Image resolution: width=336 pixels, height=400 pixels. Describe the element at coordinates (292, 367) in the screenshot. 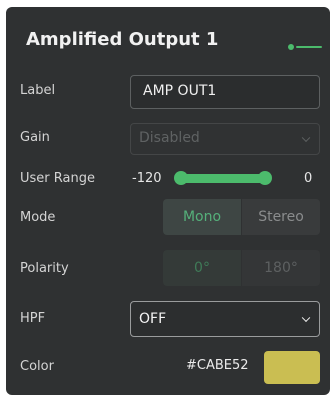

I see `color-swatch-button` at that location.